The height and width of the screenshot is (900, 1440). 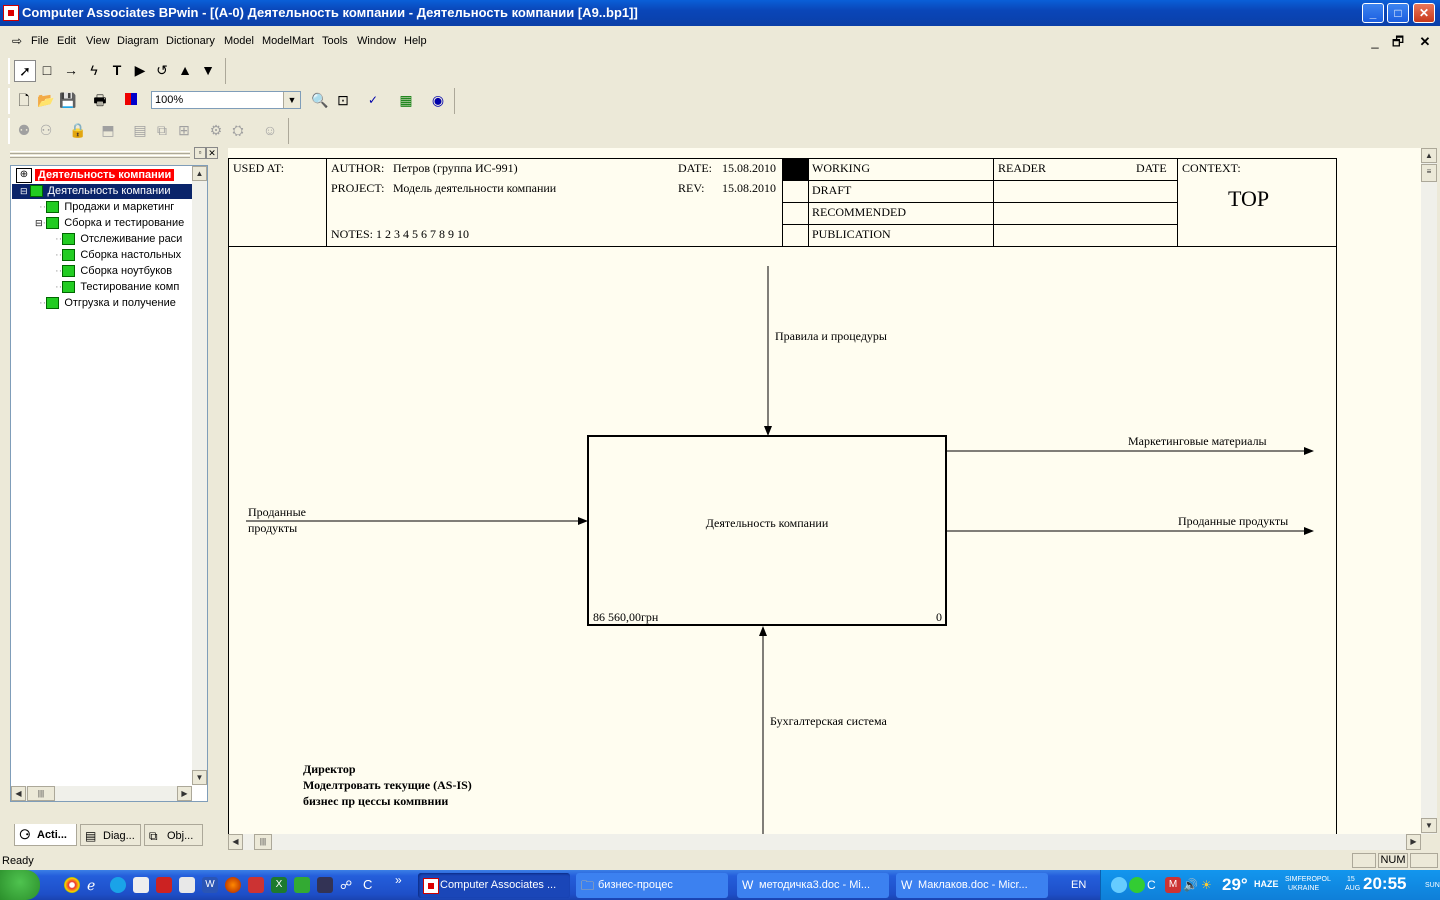 What do you see at coordinates (767, 530) in the screenshot?
I see `activity-box: Деятельность компании 86 560,00грн 0` at bounding box center [767, 530].